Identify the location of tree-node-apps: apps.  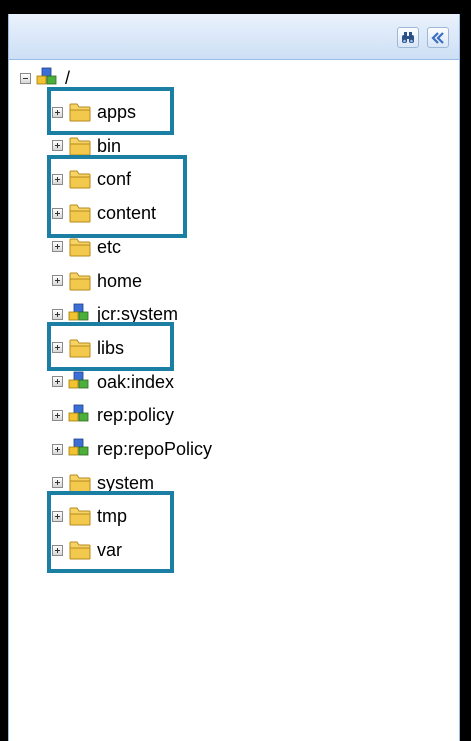
(94, 112).